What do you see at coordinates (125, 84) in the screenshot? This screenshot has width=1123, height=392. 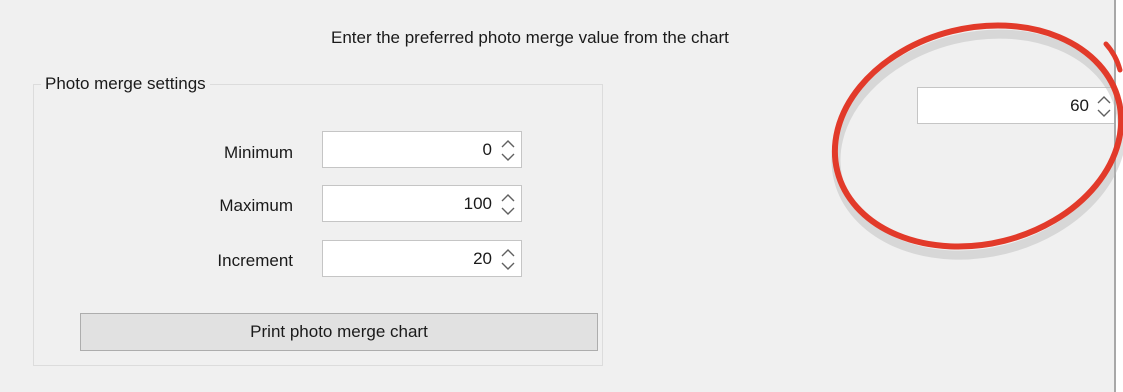 I see `group-title: Photo merge settings` at bounding box center [125, 84].